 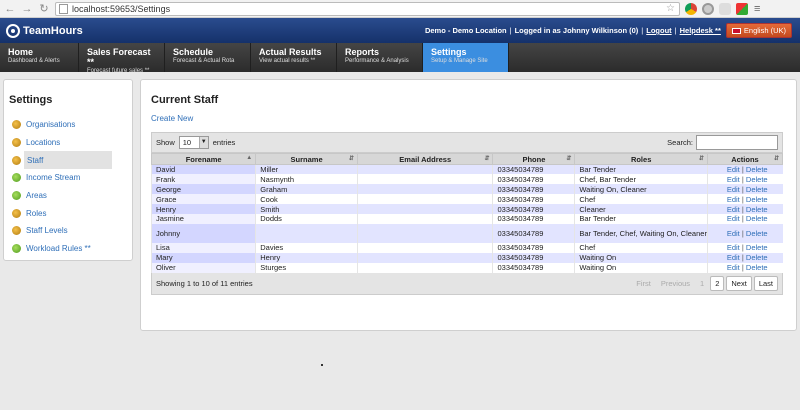 What do you see at coordinates (121, 8) in the screenshot?
I see `url-text: localhost:59653/Settings` at bounding box center [121, 8].